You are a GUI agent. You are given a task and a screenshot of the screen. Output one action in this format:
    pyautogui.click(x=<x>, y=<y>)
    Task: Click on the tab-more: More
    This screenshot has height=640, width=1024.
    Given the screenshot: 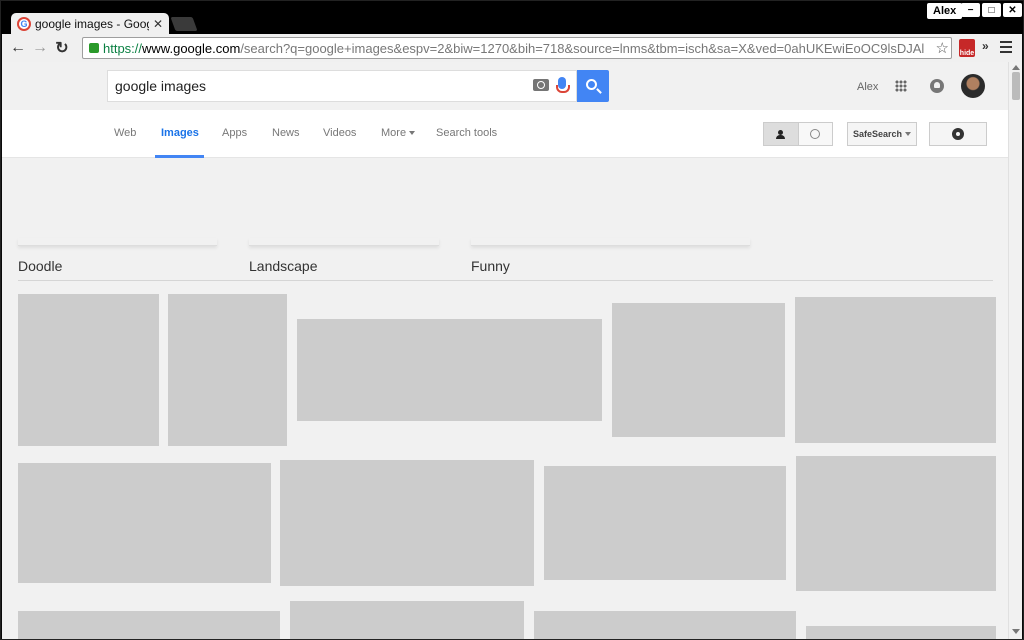 What is the action you would take?
    pyautogui.click(x=398, y=133)
    